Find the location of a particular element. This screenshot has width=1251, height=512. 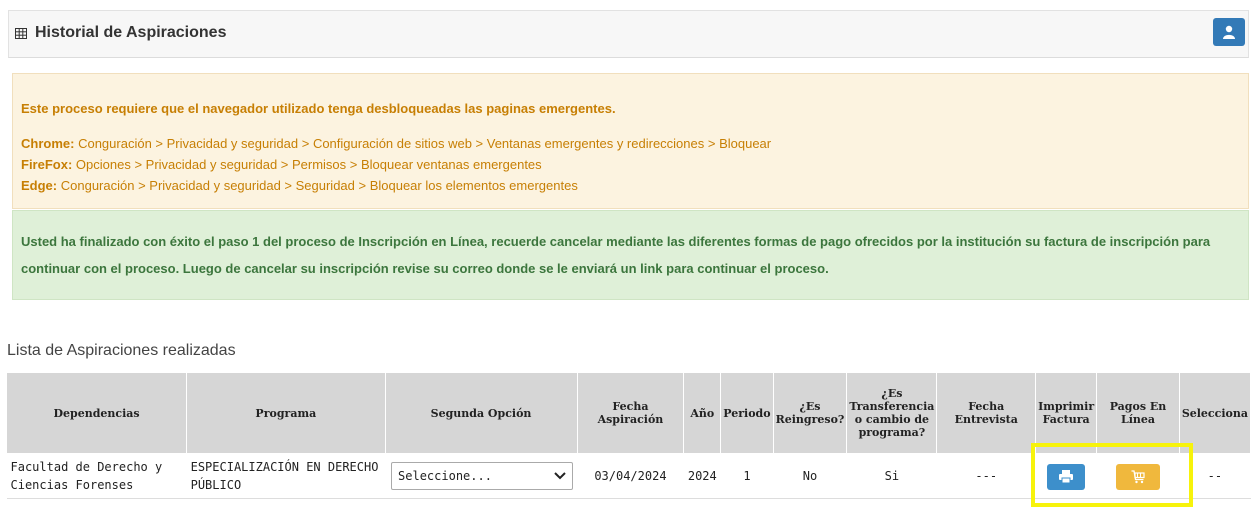

chevron-down-icon is located at coordinates (560, 476).